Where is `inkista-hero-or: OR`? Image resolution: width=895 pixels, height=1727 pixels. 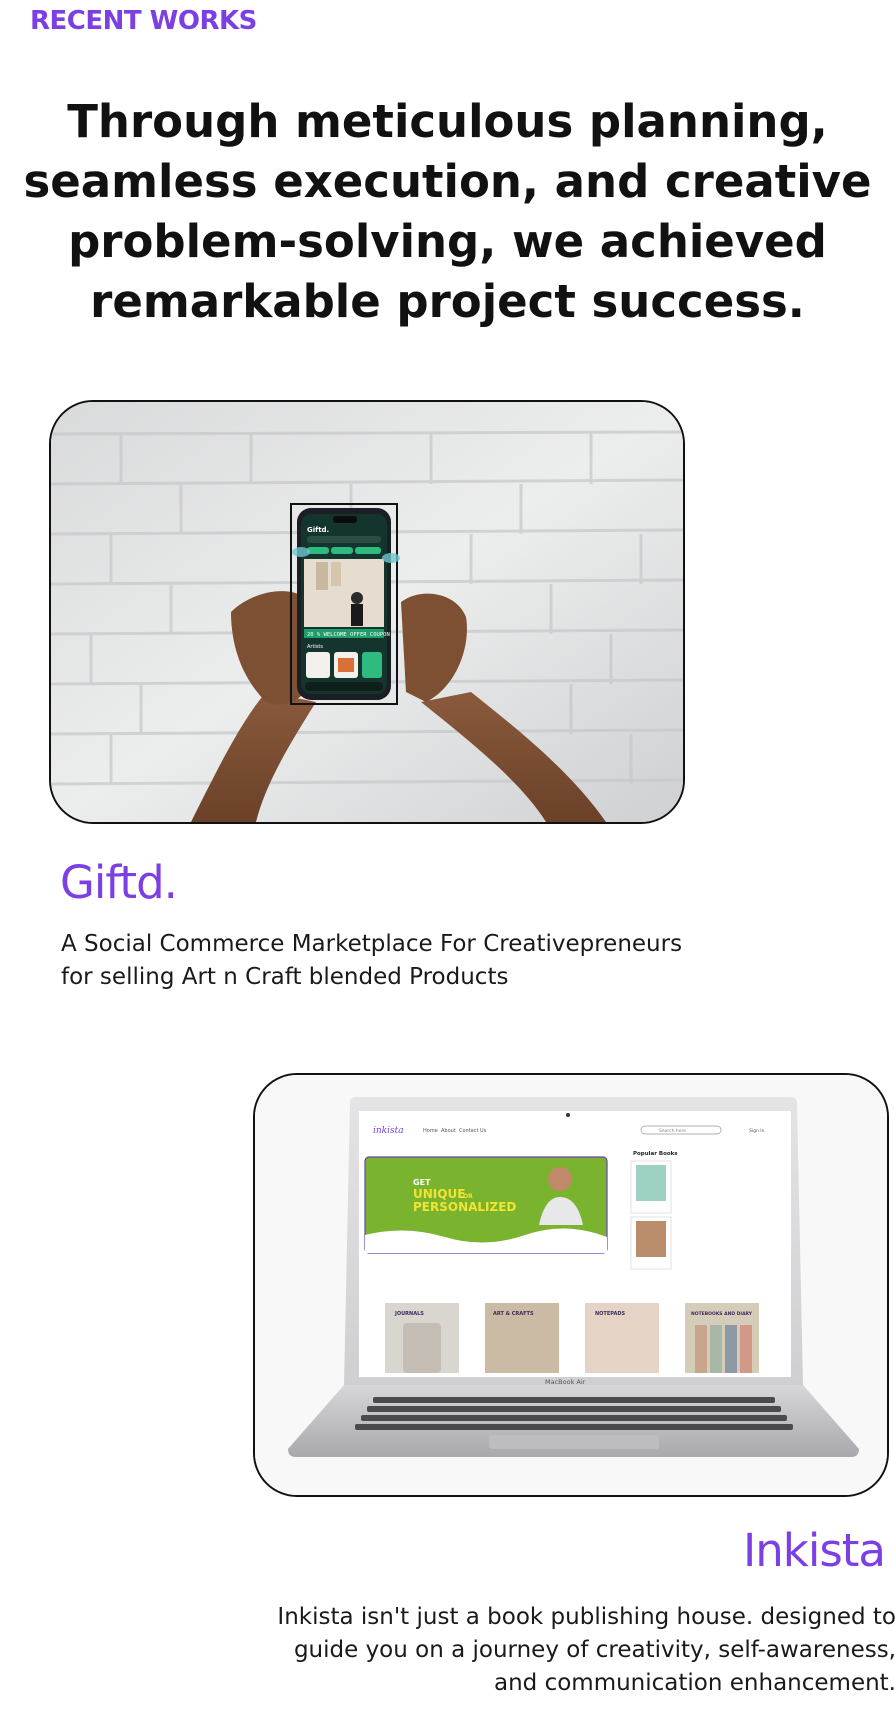 inkista-hero-or: OR is located at coordinates (468, 1196).